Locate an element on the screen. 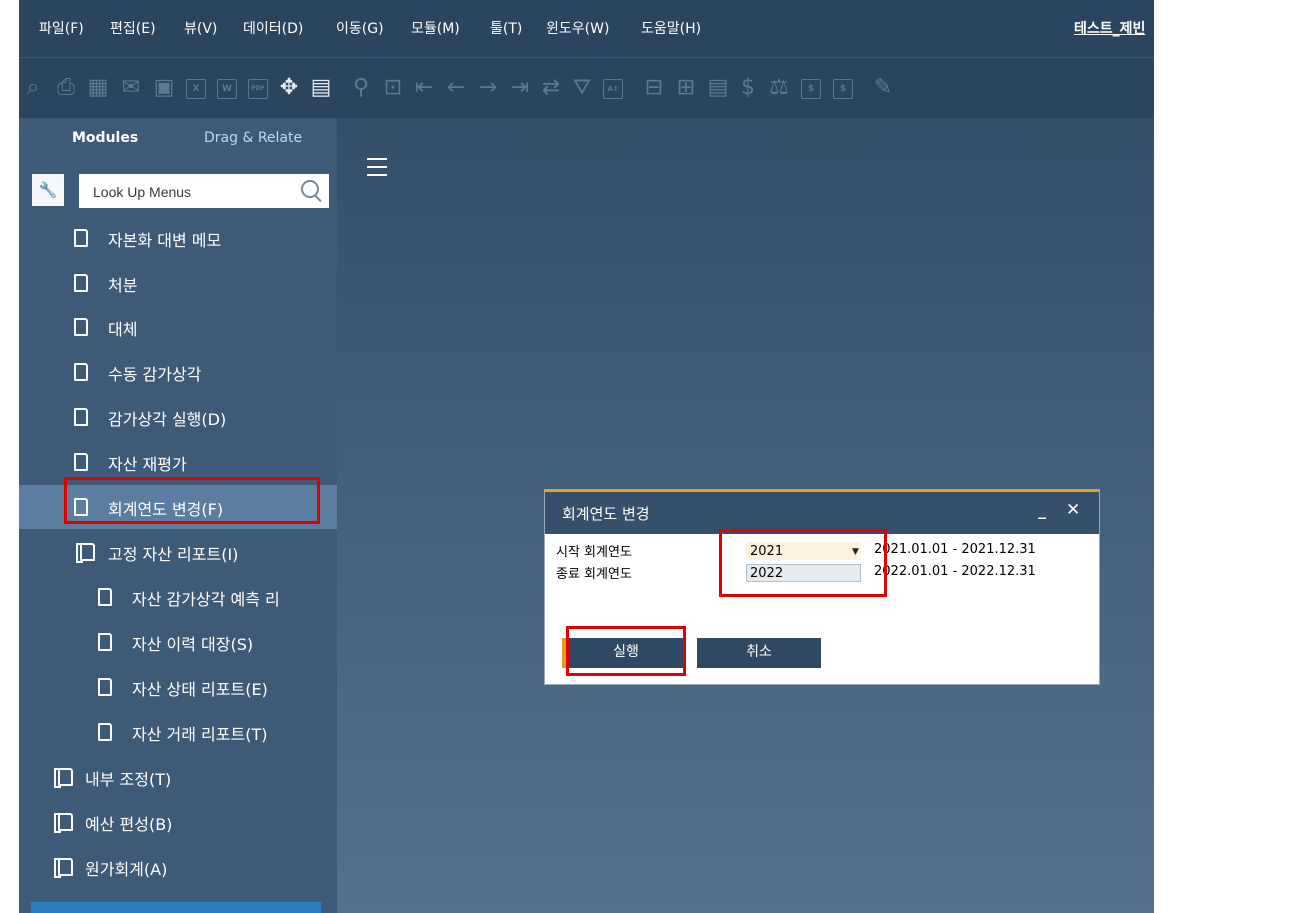 Image resolution: width=1306 pixels, height=913 pixels. word-icon: W is located at coordinates (227, 89).